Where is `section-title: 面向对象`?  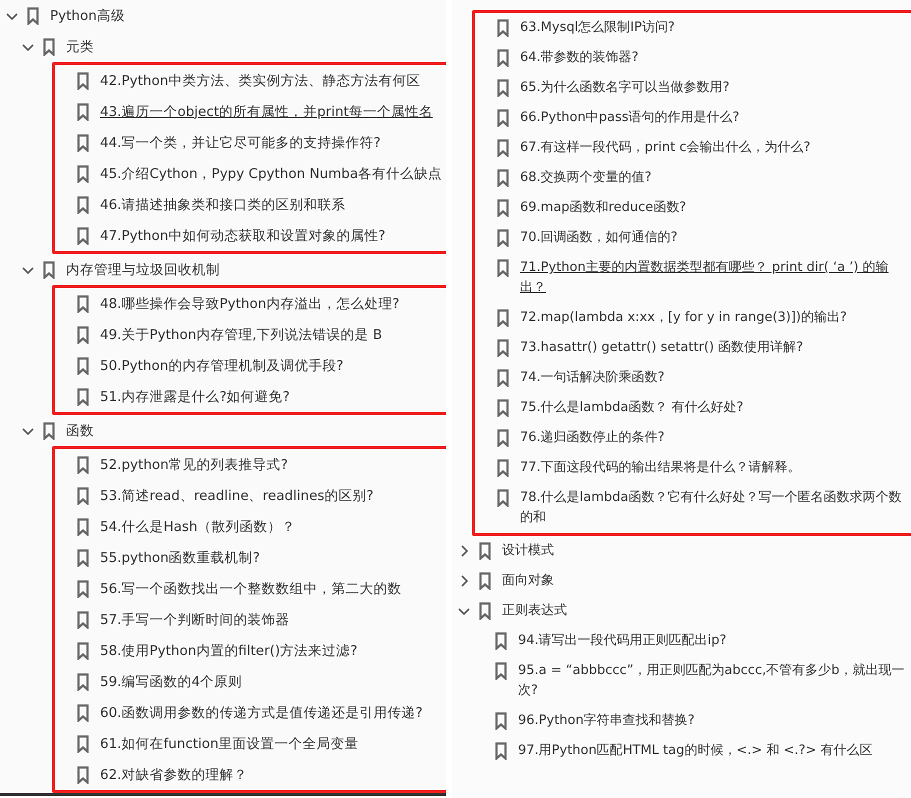
section-title: 面向对象 is located at coordinates (530, 581).